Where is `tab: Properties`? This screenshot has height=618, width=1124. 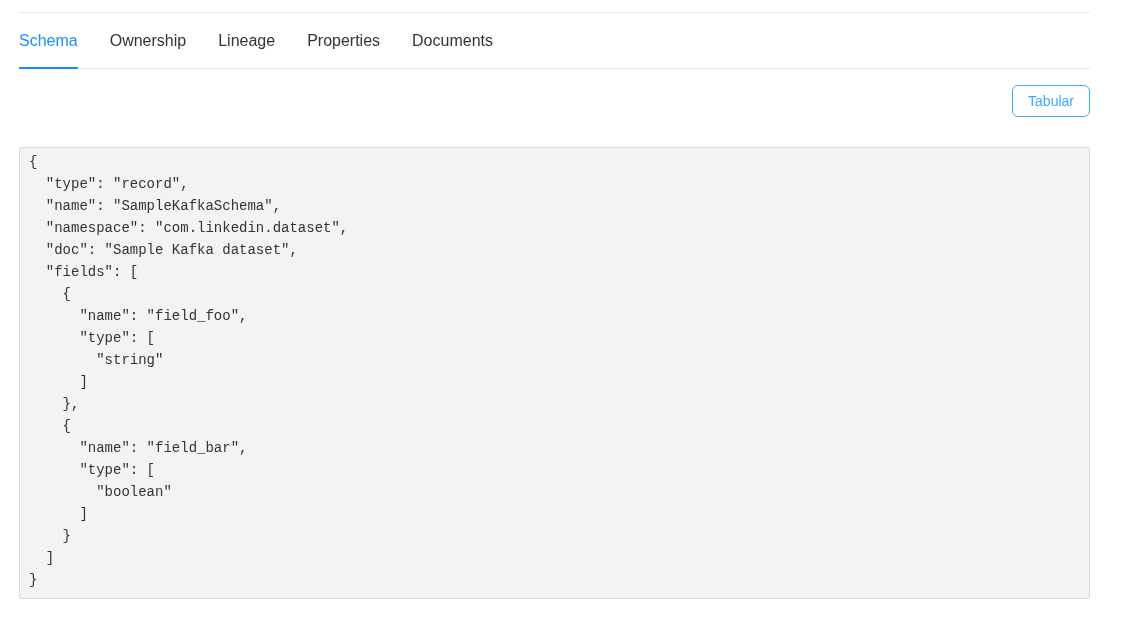
tab: Properties is located at coordinates (344, 41).